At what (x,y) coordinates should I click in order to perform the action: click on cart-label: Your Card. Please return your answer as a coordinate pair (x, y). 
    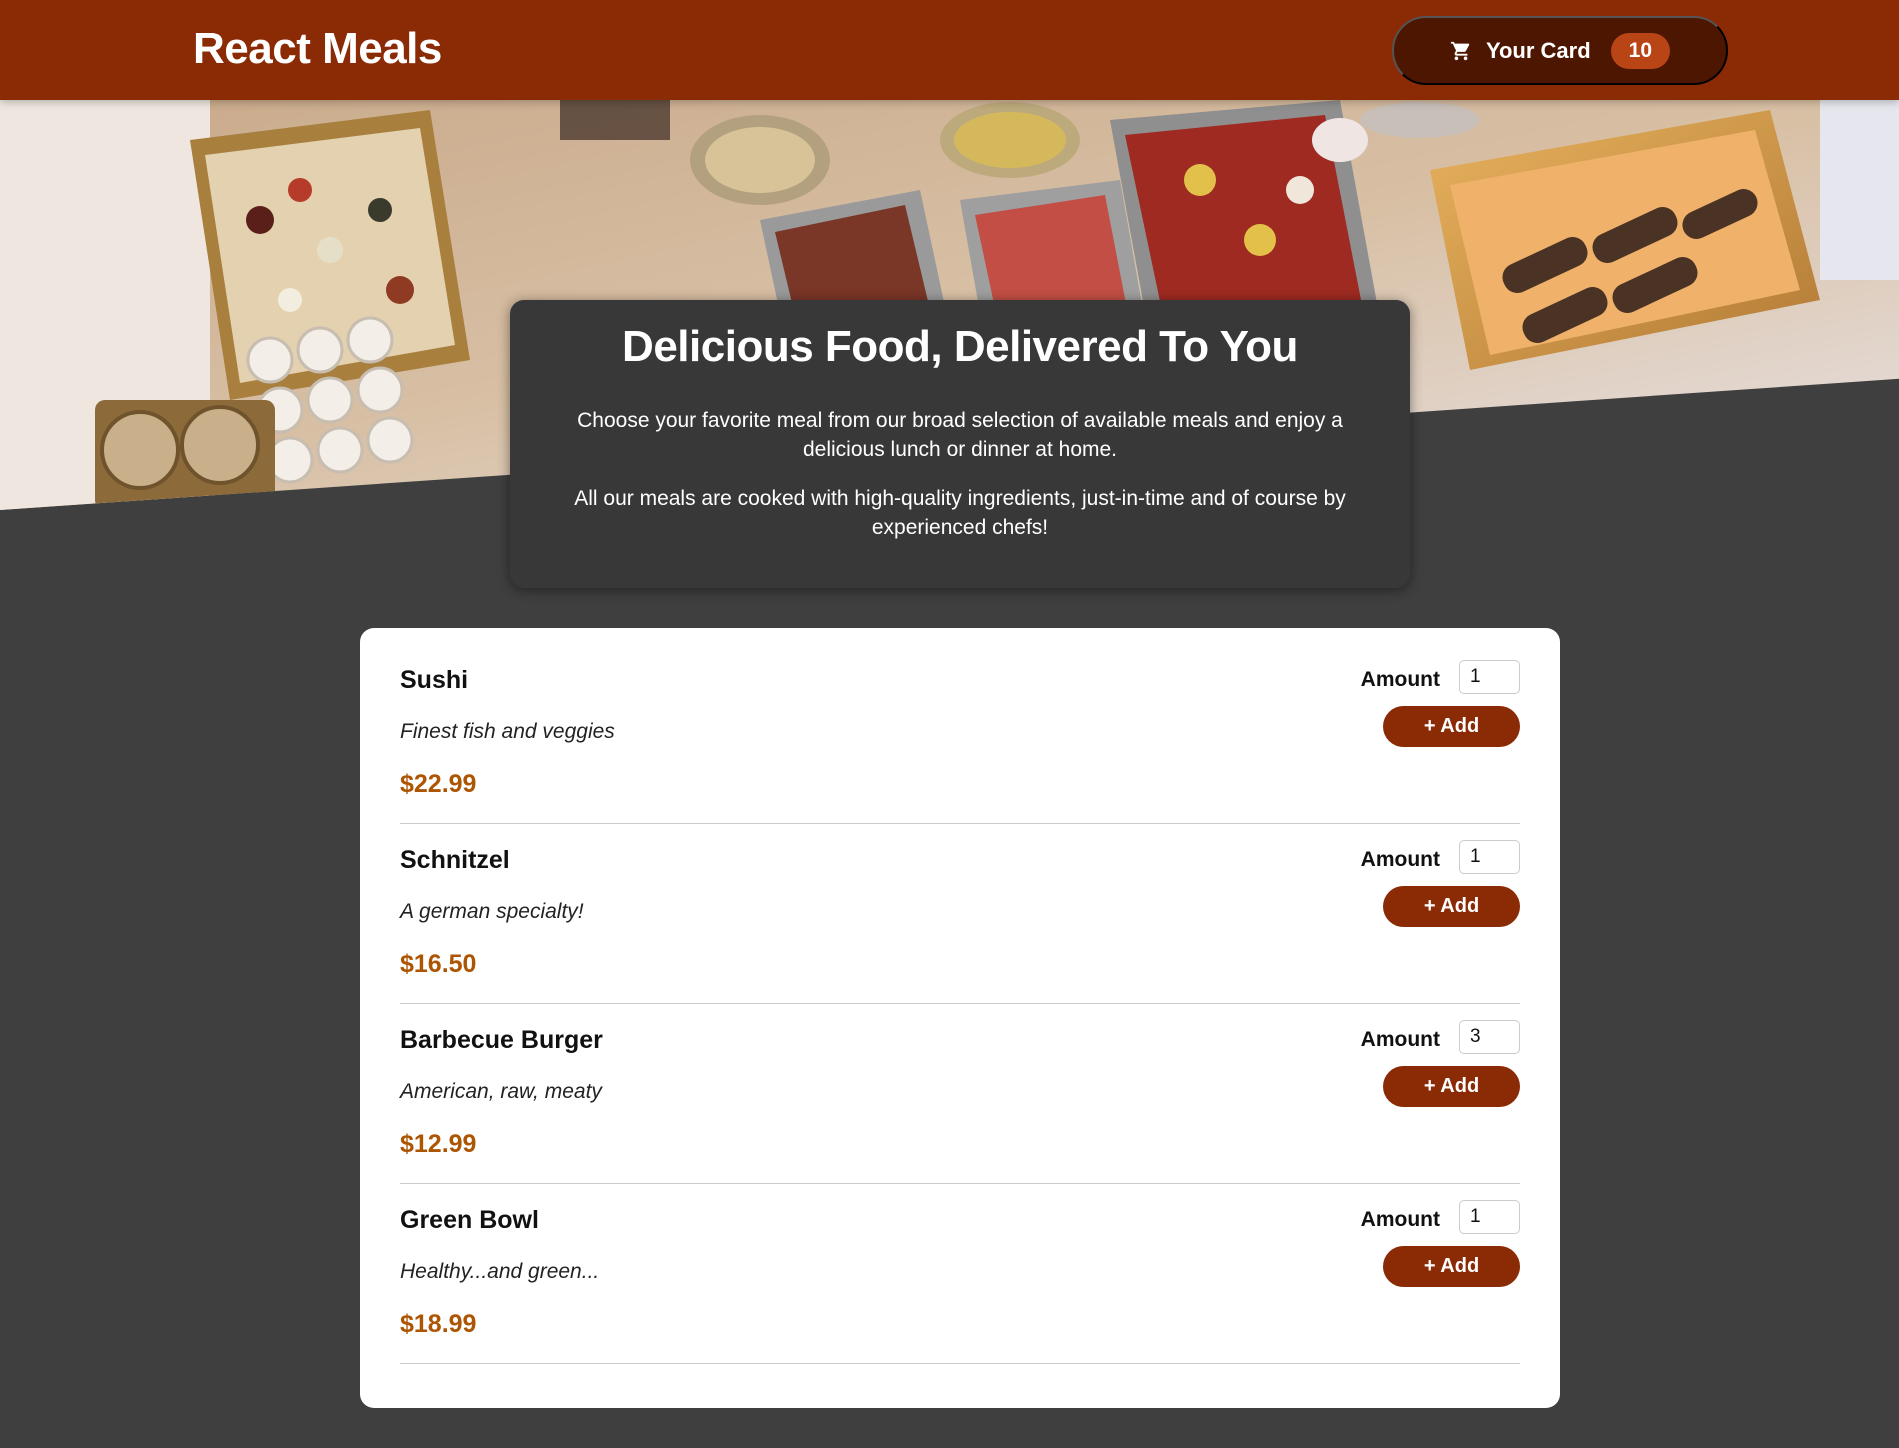
    Looking at the image, I should click on (1538, 50).